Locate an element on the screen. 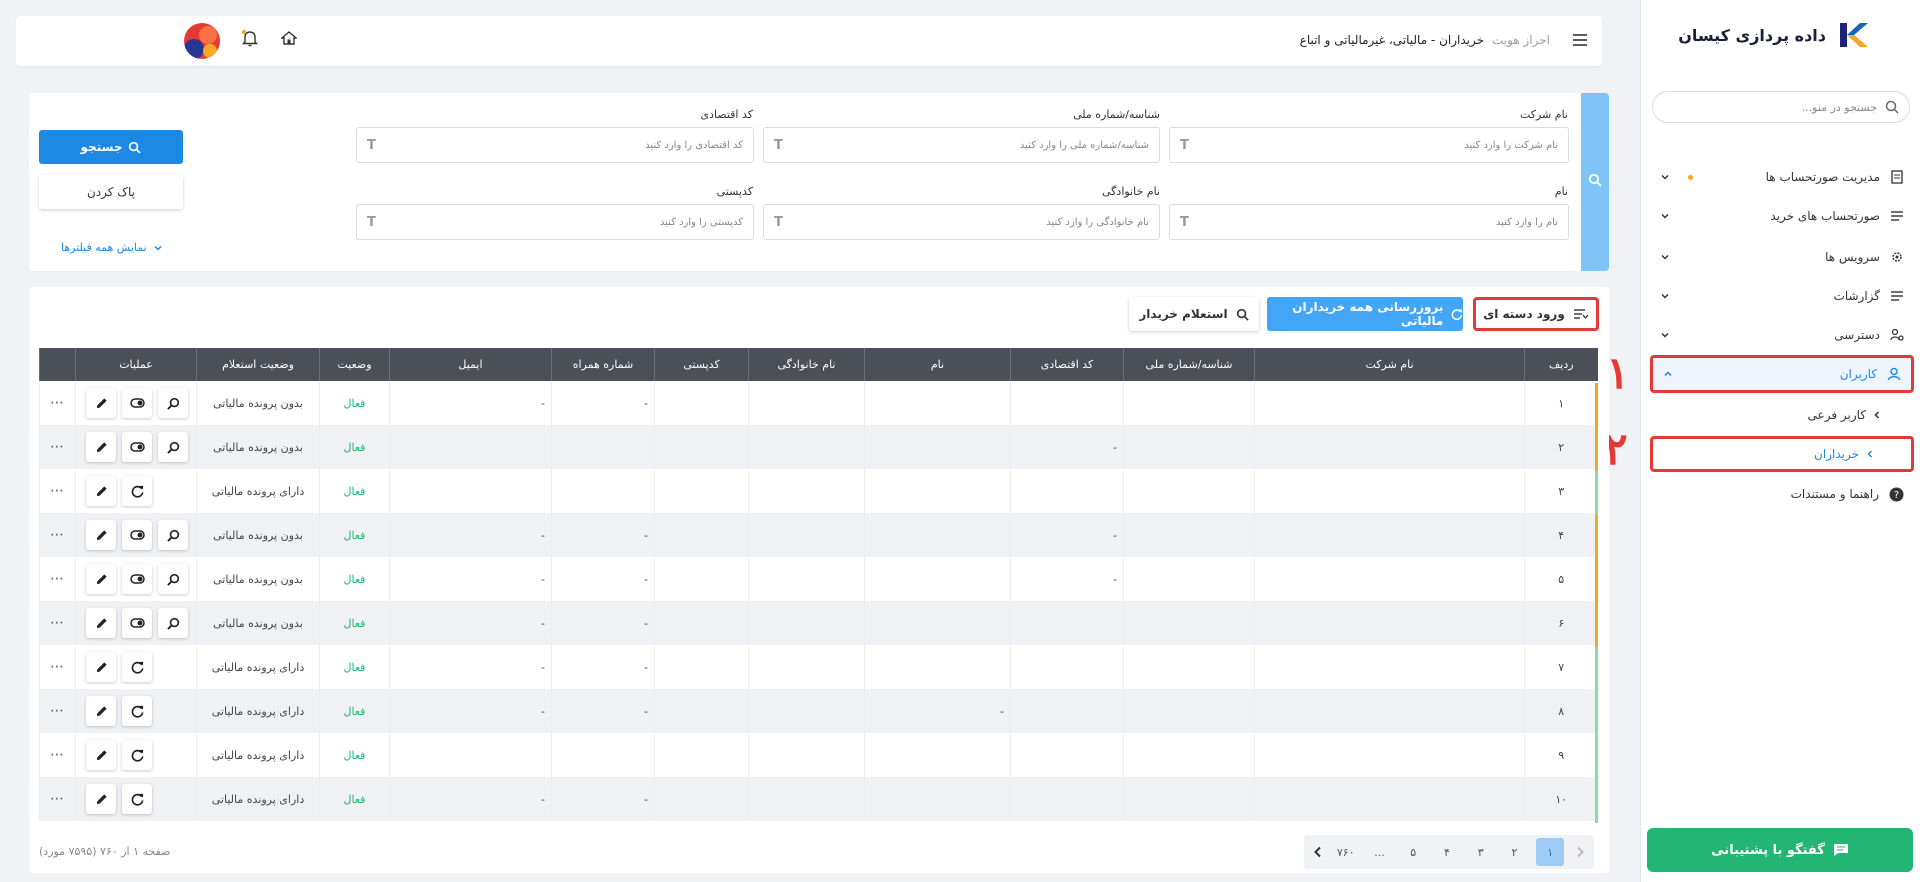 Image resolution: width=1922 pixels, height=882 pixels. table-row: ۸- - - فعال دارای پرونده مالیاتی ⋯ is located at coordinates (818, 711).